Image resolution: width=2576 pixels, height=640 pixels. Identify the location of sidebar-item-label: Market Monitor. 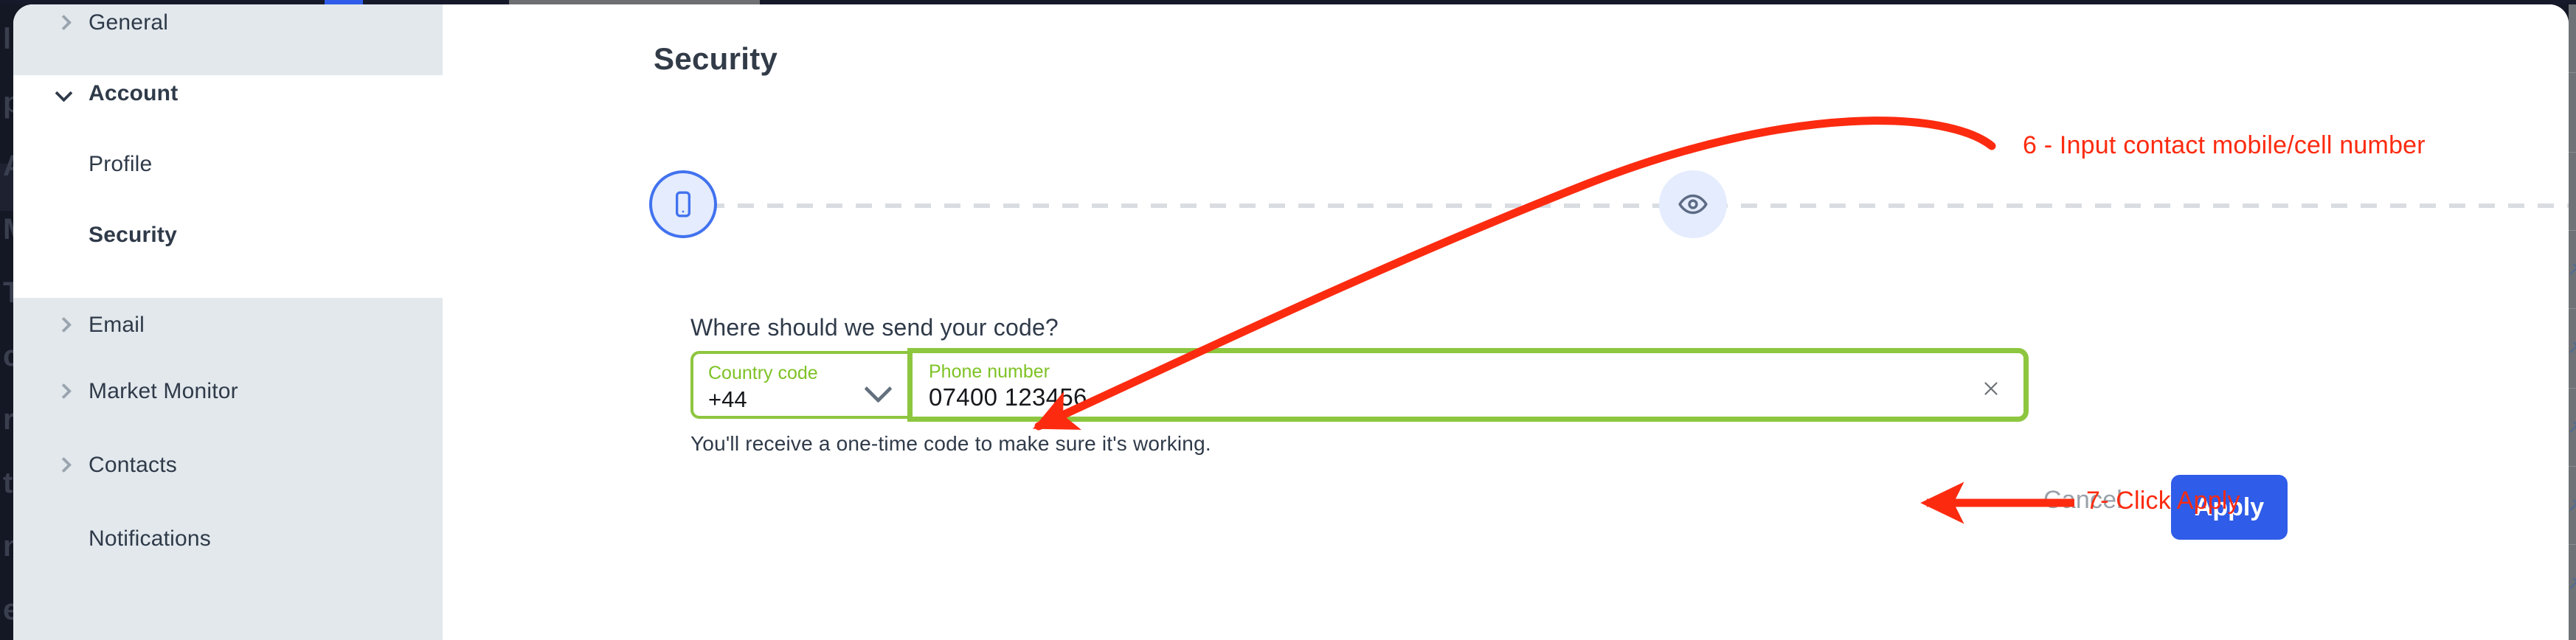
(164, 391).